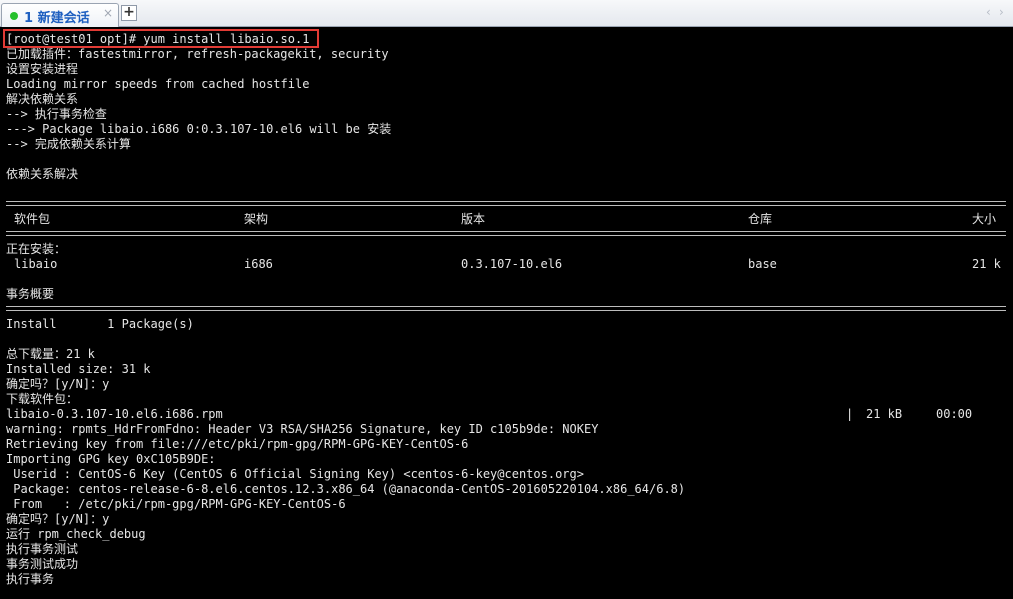 Image resolution: width=1013 pixels, height=599 pixels. Describe the element at coordinates (42, 99) in the screenshot. I see `output-line: 解决依赖关系` at that location.